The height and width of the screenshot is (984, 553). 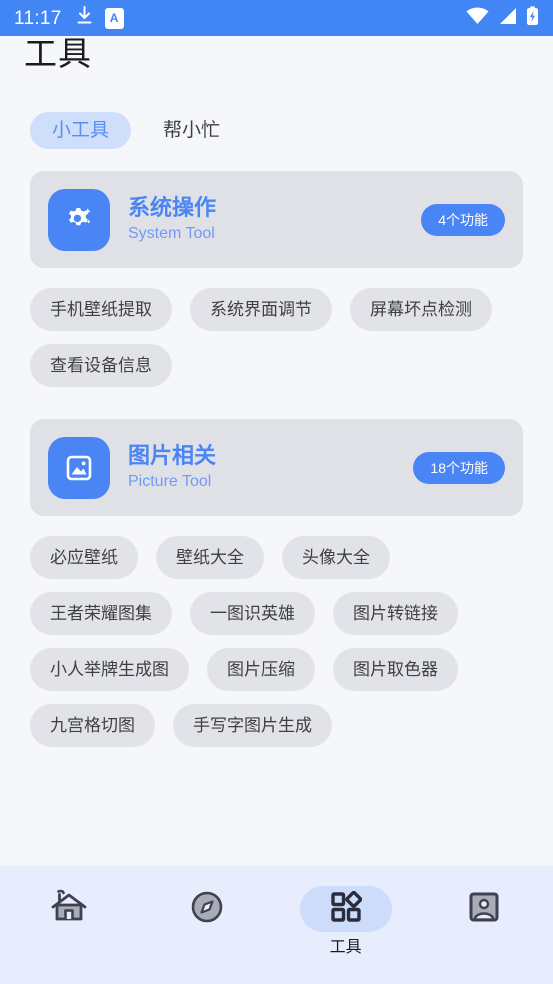 What do you see at coordinates (210, 557) in the screenshot?
I see `tool-chip: 壁纸大全` at bounding box center [210, 557].